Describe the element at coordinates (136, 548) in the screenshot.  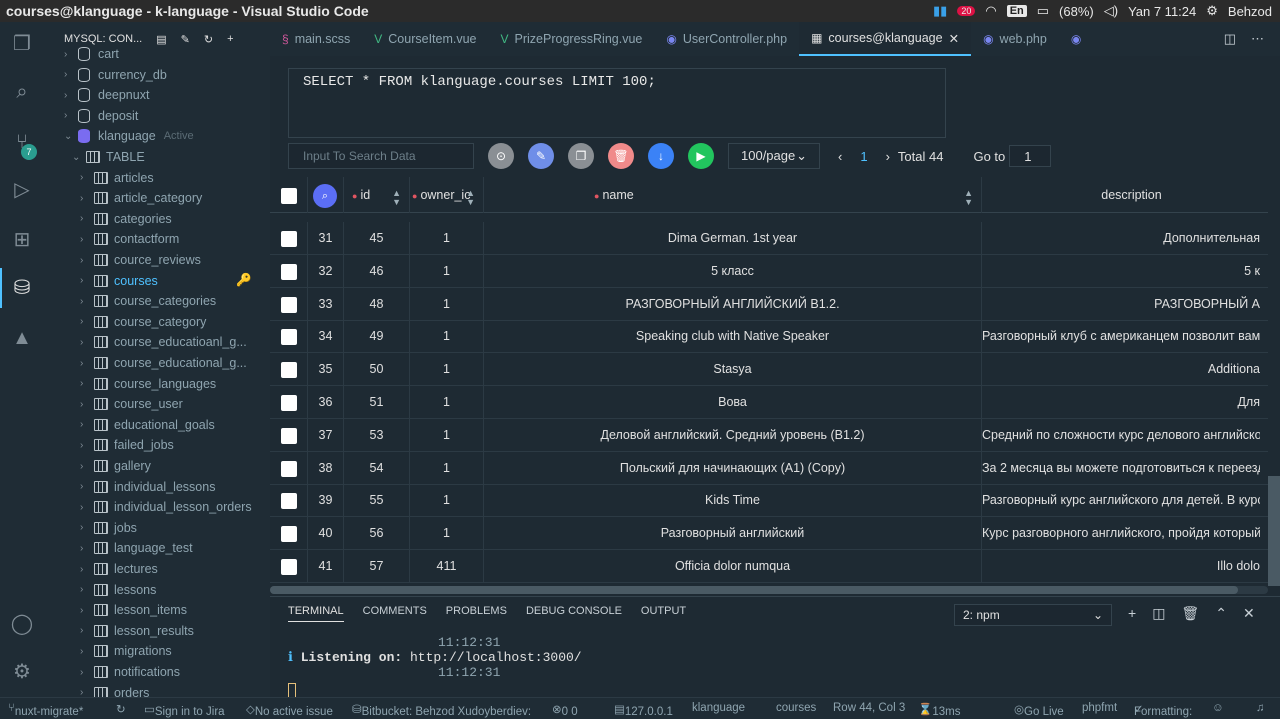
I see `table-item: › language_test` at that location.